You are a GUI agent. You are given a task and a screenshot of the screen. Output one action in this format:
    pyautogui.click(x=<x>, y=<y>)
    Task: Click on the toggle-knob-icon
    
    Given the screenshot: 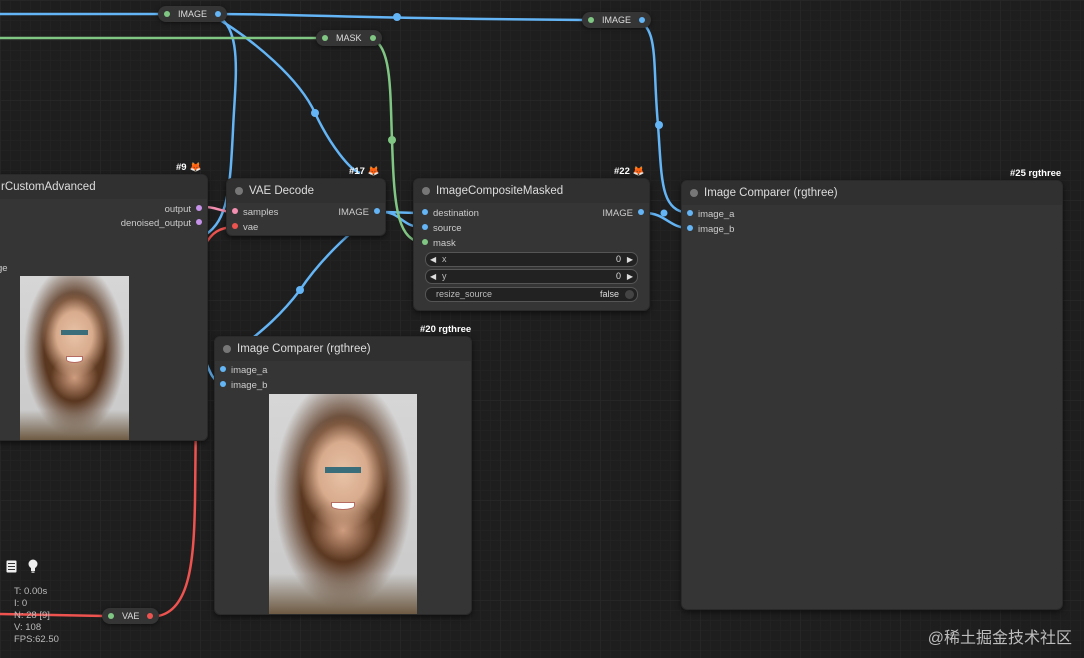 What is the action you would take?
    pyautogui.click(x=629, y=294)
    